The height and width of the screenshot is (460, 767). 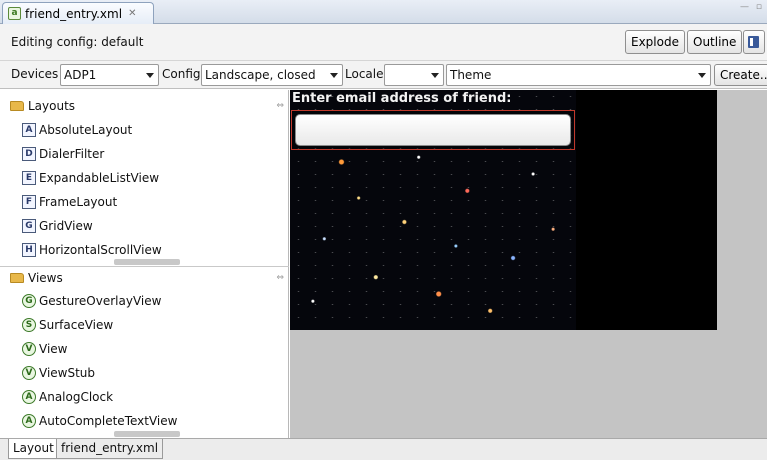 What do you see at coordinates (29, 250) in the screenshot?
I see `widget-type-icon: H` at bounding box center [29, 250].